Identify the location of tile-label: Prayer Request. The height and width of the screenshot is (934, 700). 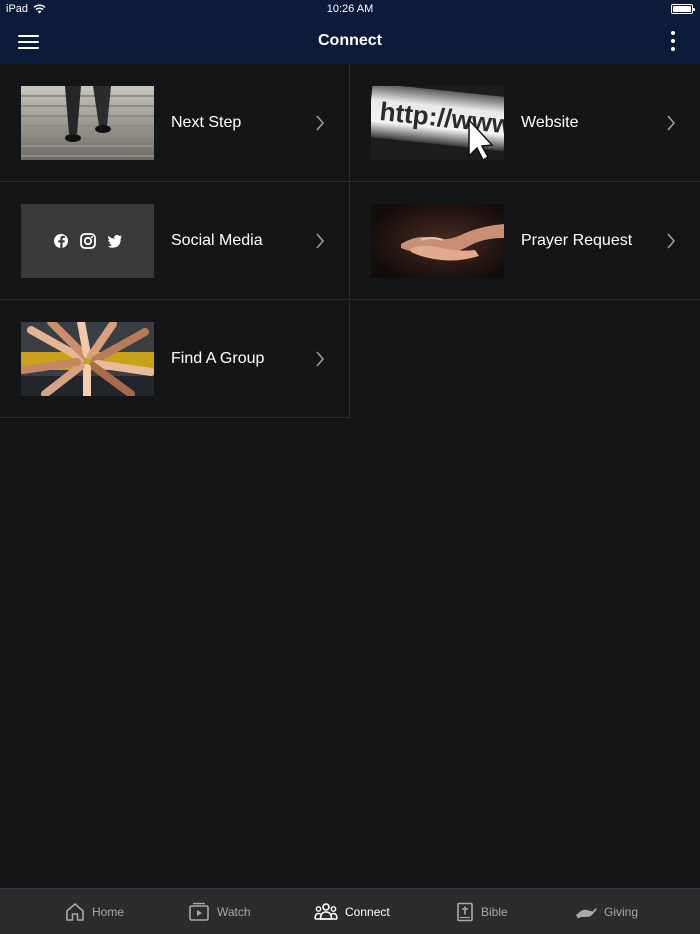
(577, 240).